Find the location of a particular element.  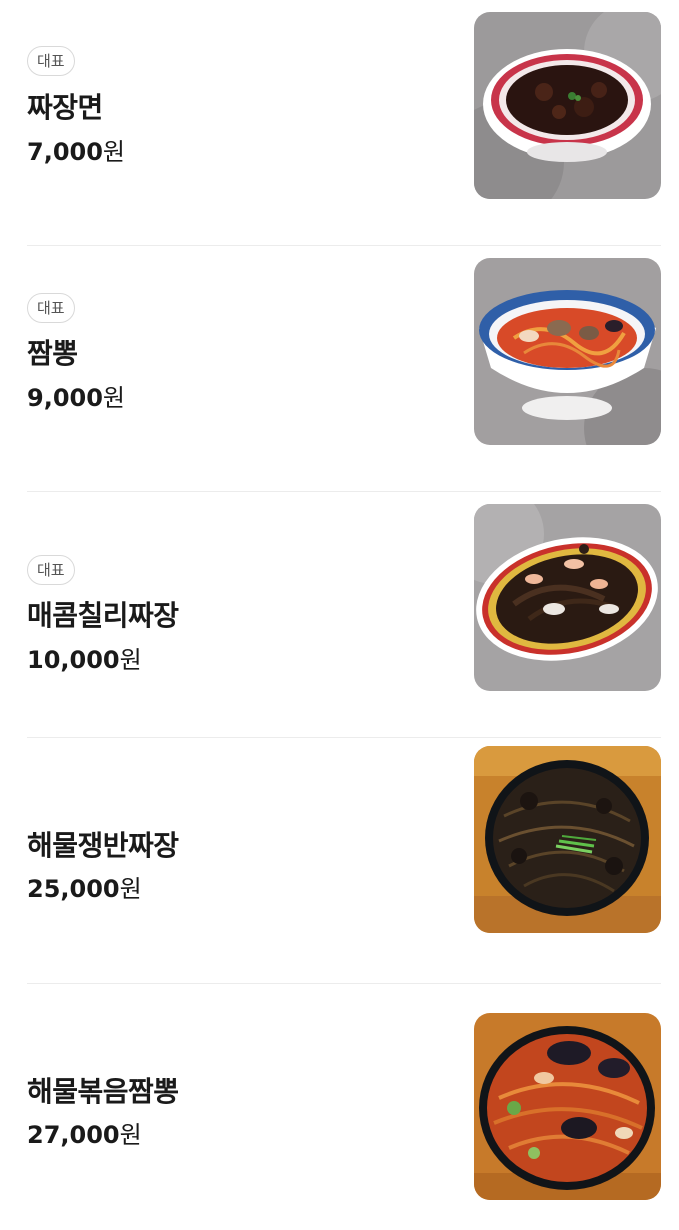

seafood-stirfry-jjamppong-image is located at coordinates (567, 1106).